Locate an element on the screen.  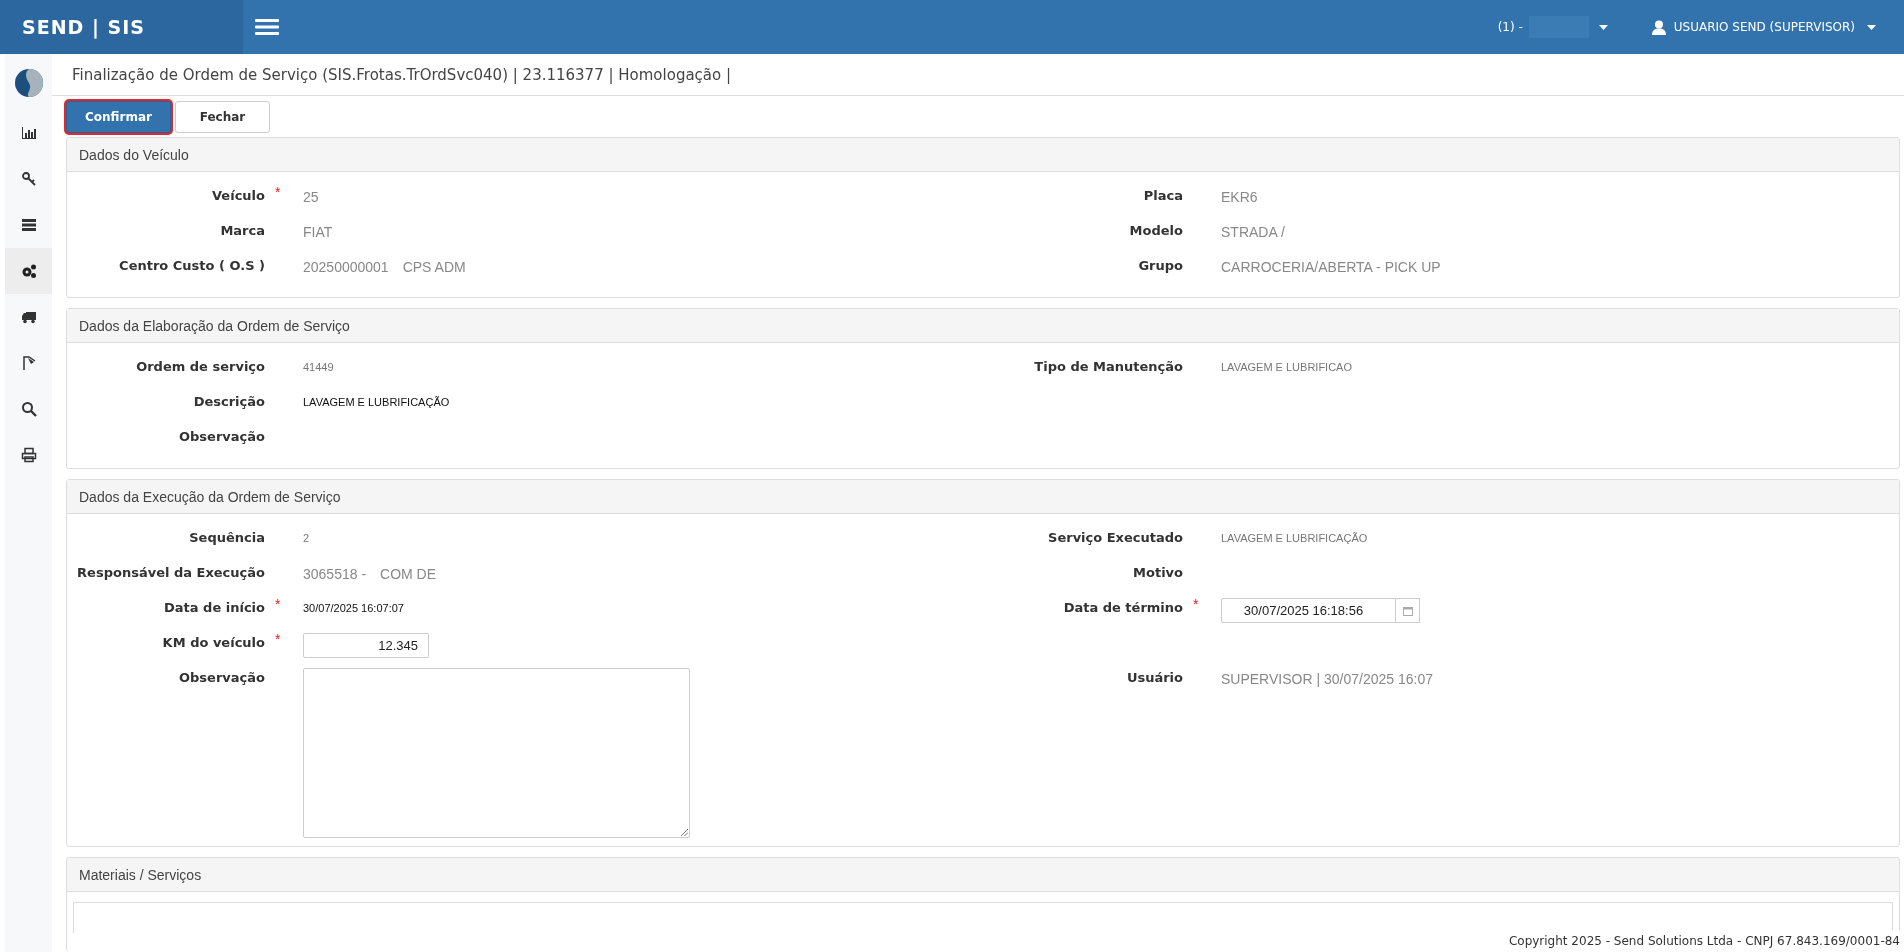
field-label: Data de término is located at coordinates (1122, 607).